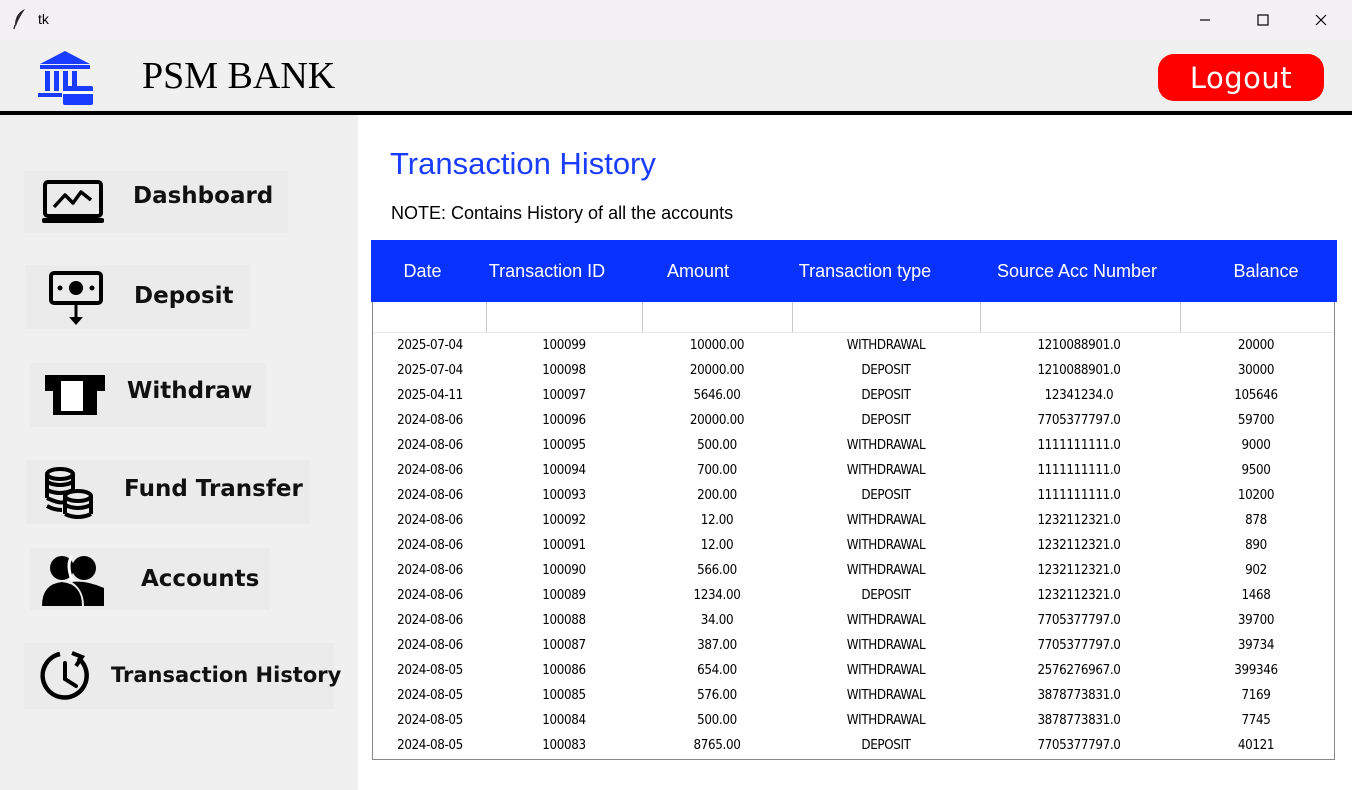  What do you see at coordinates (717, 445) in the screenshot?
I see `table-cell: 500.00` at bounding box center [717, 445].